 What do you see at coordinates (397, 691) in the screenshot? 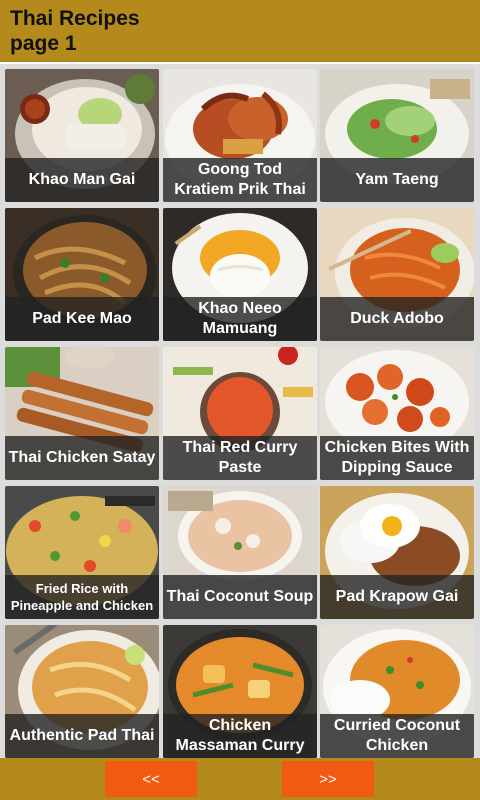
I see `recipe-tile-curried-coconut-chicken: Curried Coconut Chicken` at bounding box center [397, 691].